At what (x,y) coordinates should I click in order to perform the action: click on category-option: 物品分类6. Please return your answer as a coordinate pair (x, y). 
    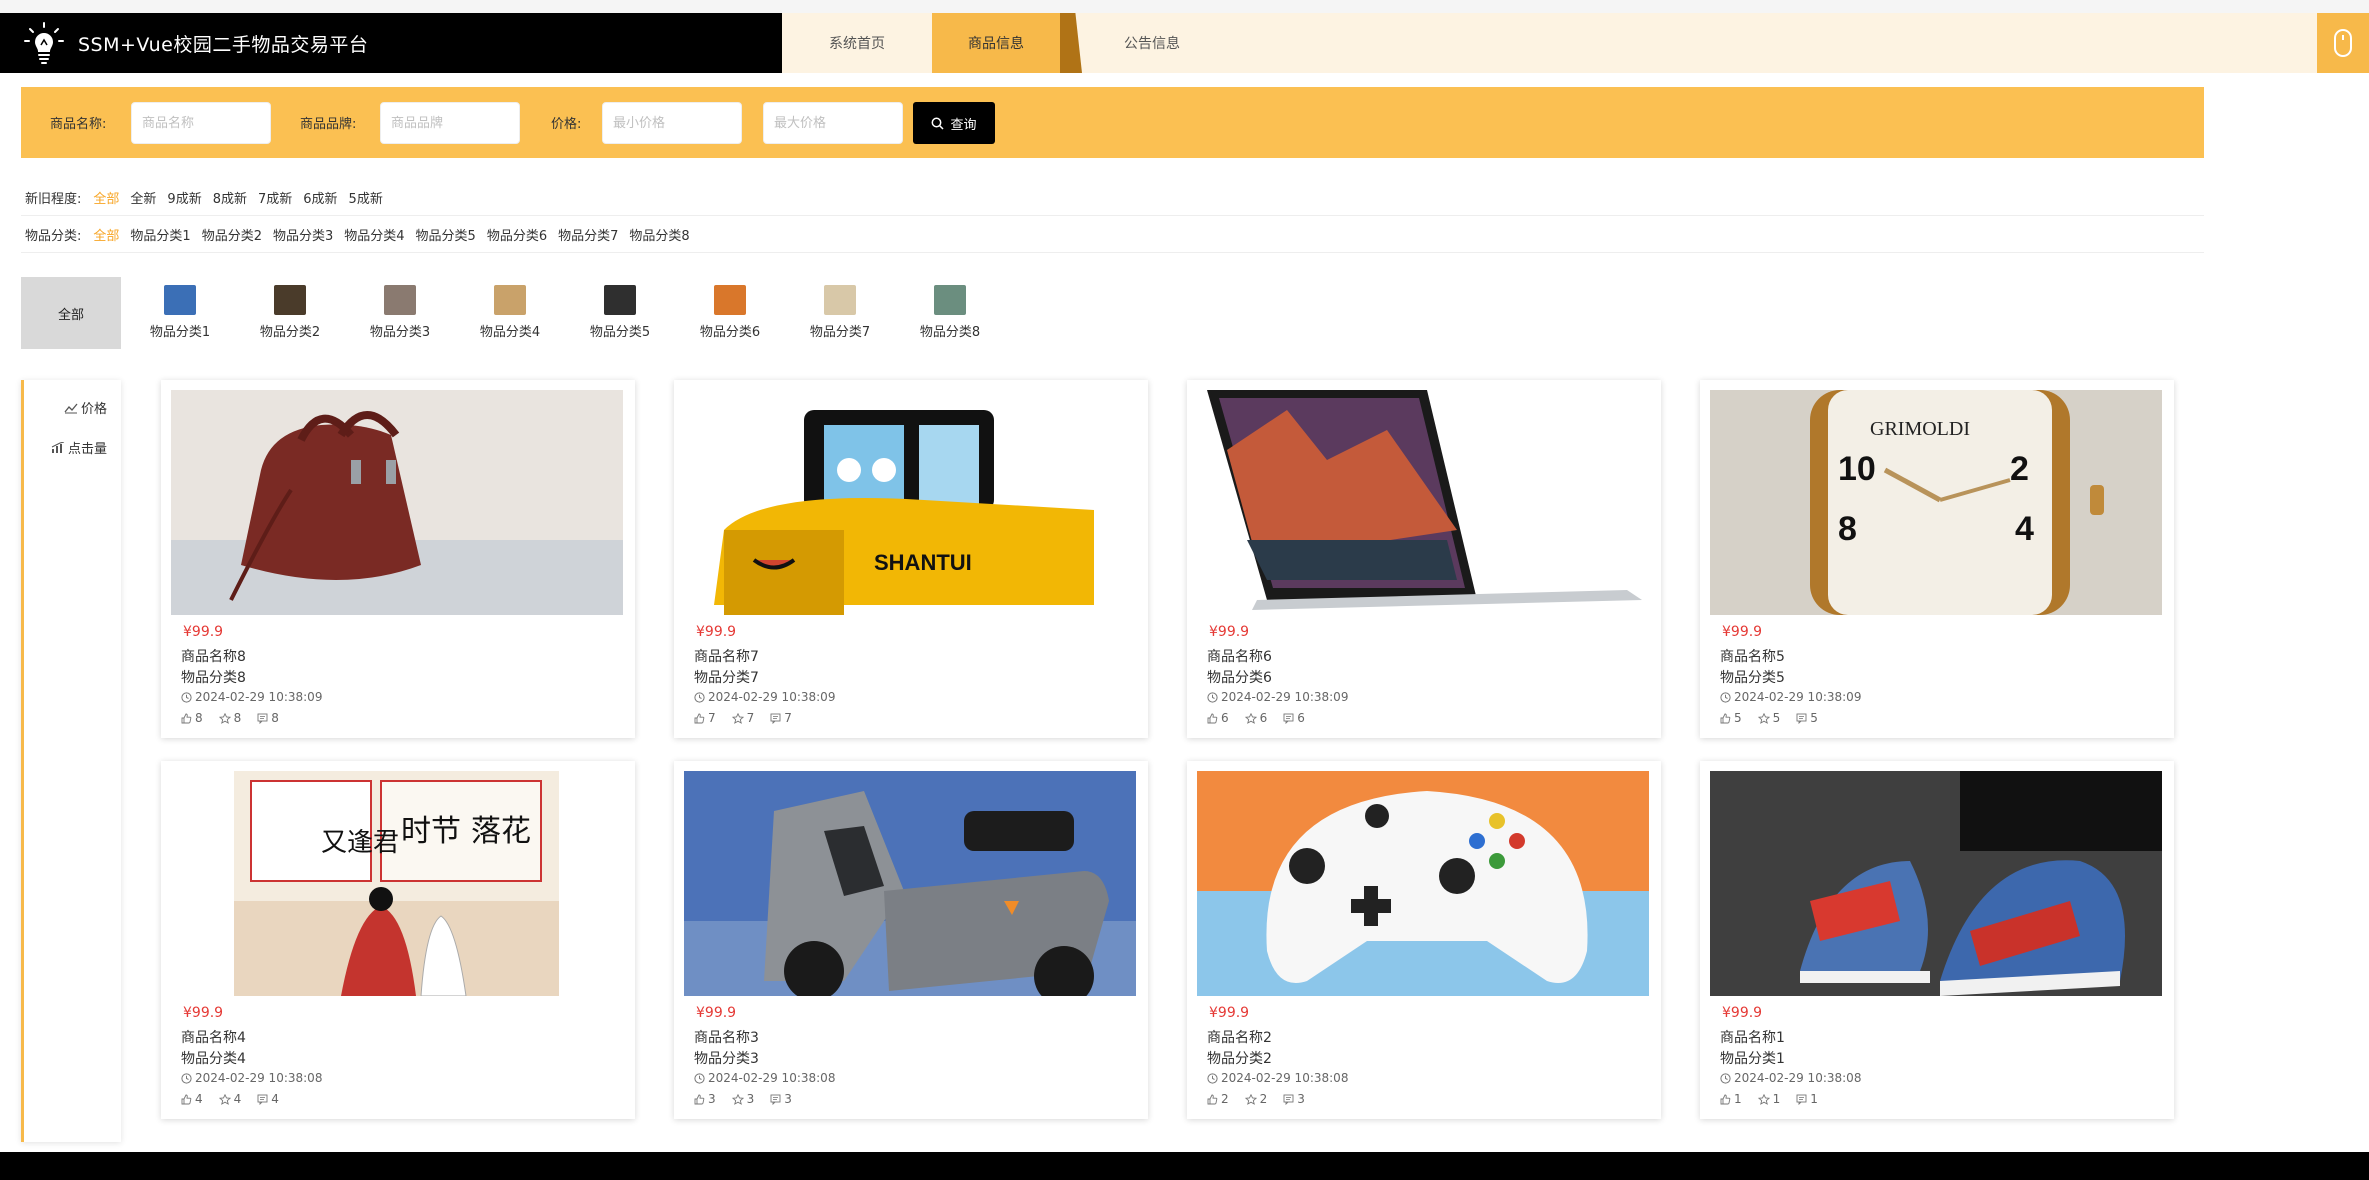
    Looking at the image, I should click on (517, 234).